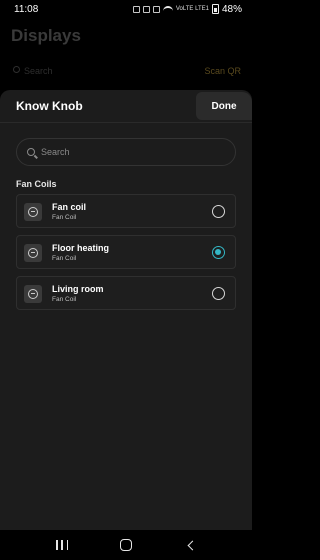 The height and width of the screenshot is (560, 320). What do you see at coordinates (38, 71) in the screenshot?
I see `background-search: Search` at bounding box center [38, 71].